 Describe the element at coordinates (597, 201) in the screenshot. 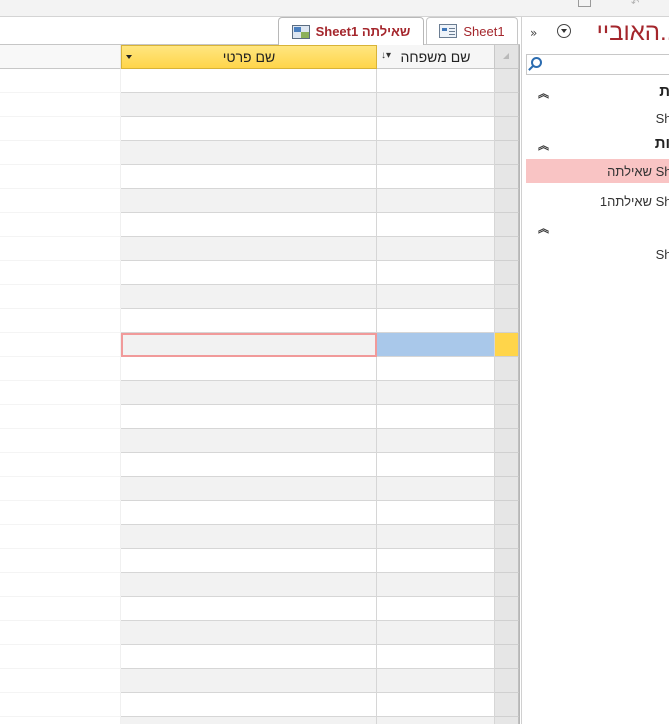

I see `nav-item-query-sheet1-1: Shee שאילתה1` at that location.